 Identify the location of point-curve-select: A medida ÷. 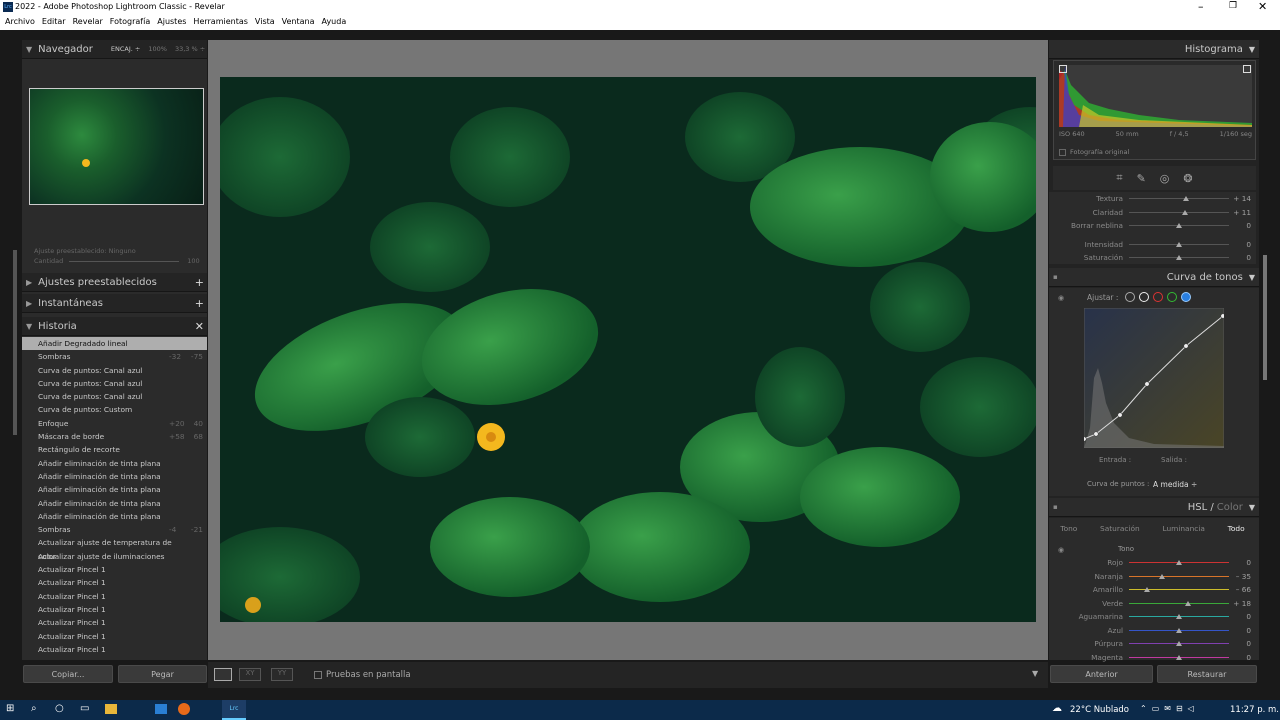
(1175, 484).